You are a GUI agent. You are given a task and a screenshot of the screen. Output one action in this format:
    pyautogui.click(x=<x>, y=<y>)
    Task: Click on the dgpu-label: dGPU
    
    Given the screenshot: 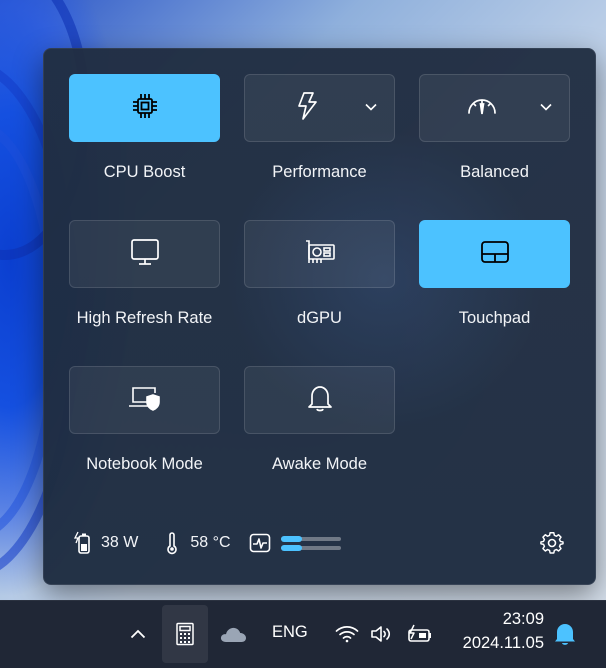 What is the action you would take?
    pyautogui.click(x=319, y=318)
    